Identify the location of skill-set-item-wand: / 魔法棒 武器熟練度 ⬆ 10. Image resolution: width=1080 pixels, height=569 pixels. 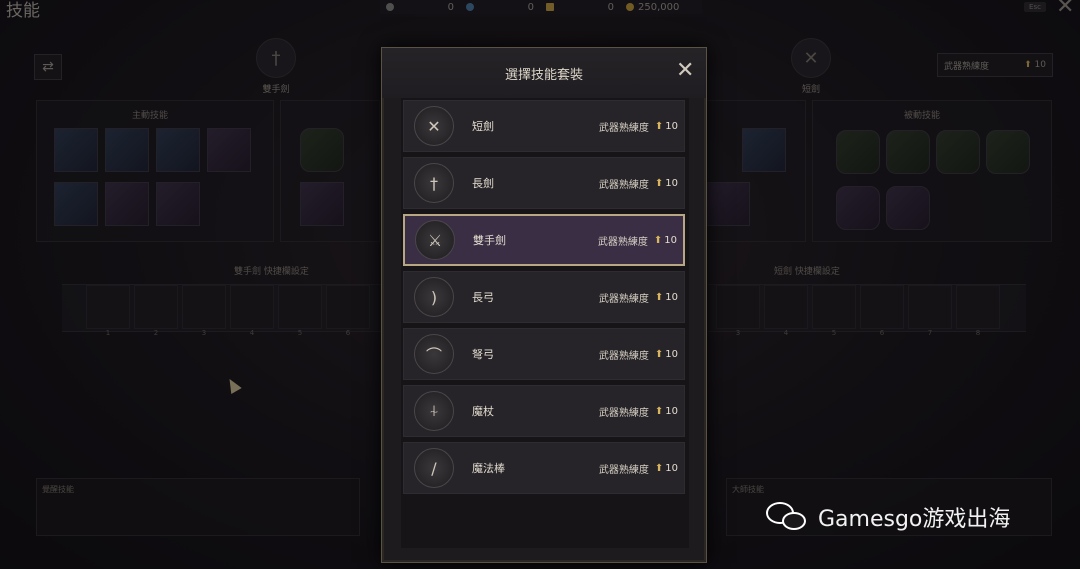
(544, 468).